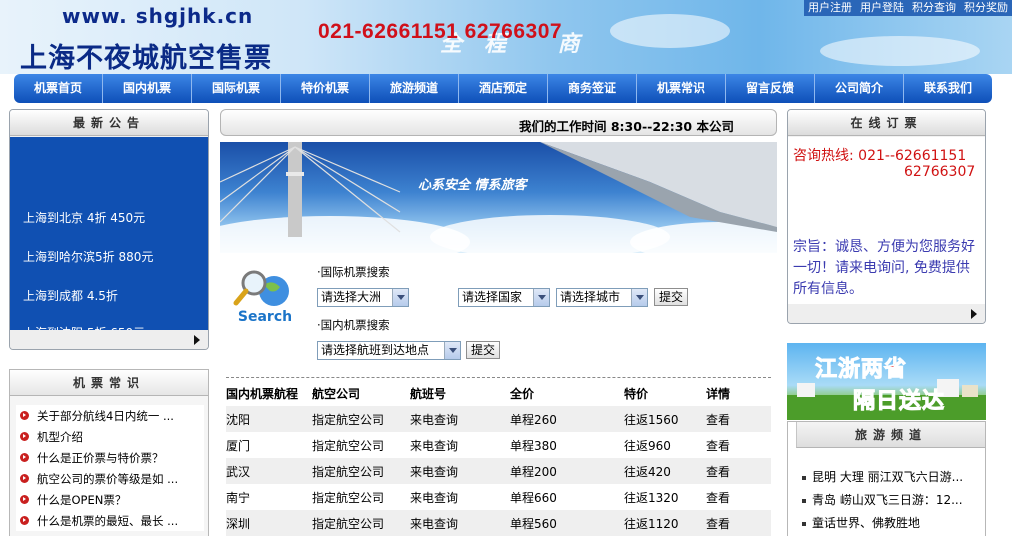  I want to click on header-cloud, so click(670, 31).